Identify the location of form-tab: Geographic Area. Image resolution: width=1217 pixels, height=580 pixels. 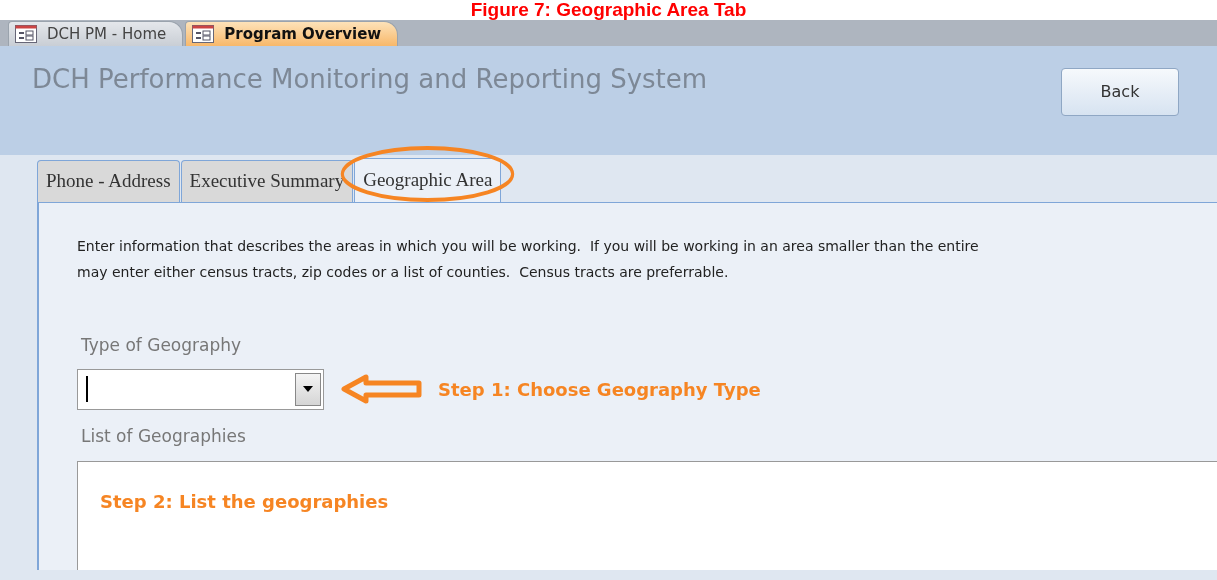
(428, 180).